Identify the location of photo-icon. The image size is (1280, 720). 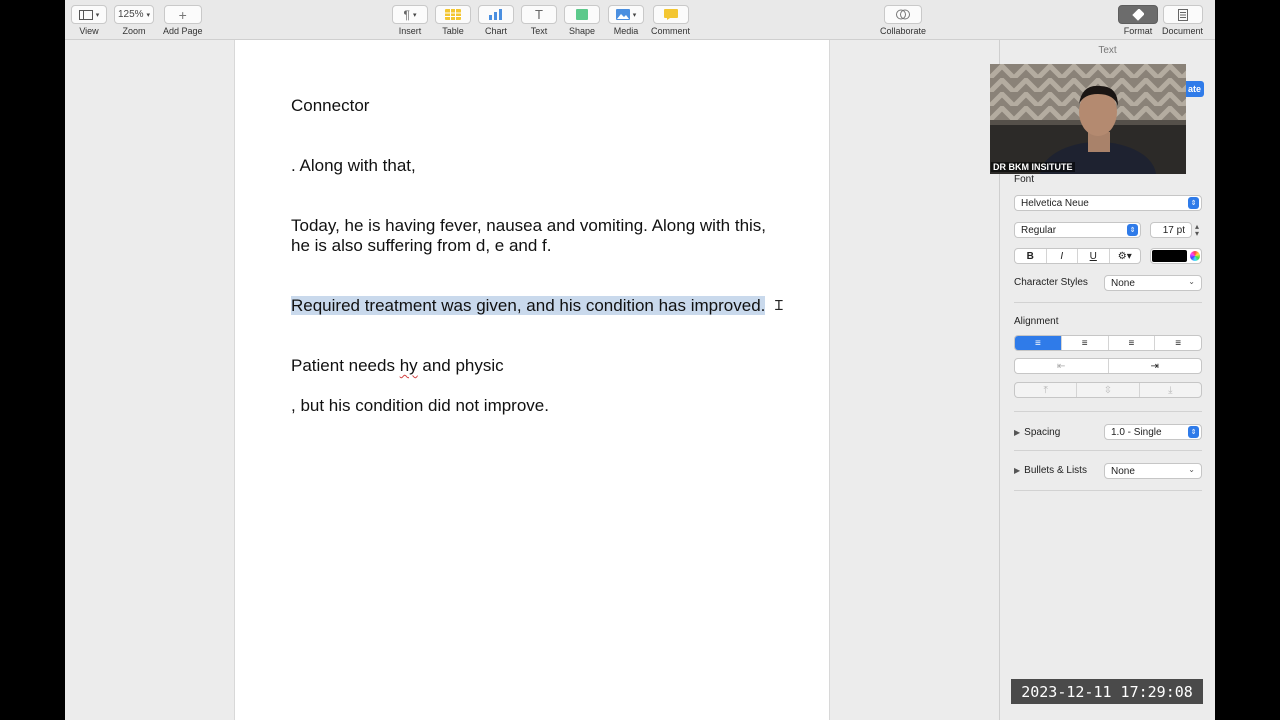
(622, 14).